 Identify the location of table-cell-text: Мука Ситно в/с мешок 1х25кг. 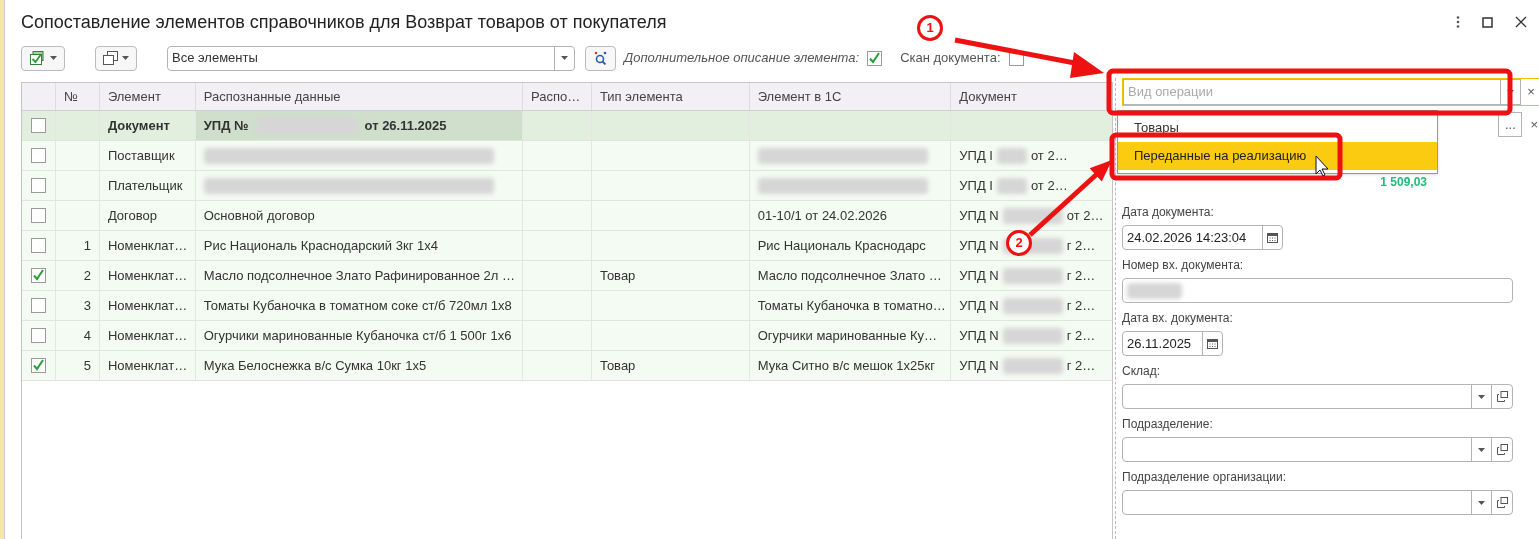
(846, 365).